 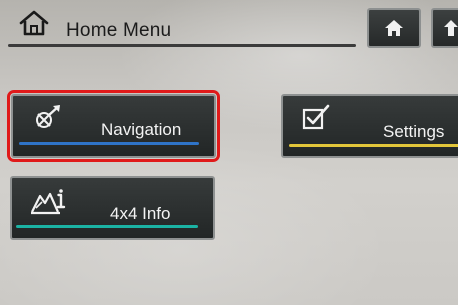 I want to click on settings-accent-bar, so click(x=373, y=145).